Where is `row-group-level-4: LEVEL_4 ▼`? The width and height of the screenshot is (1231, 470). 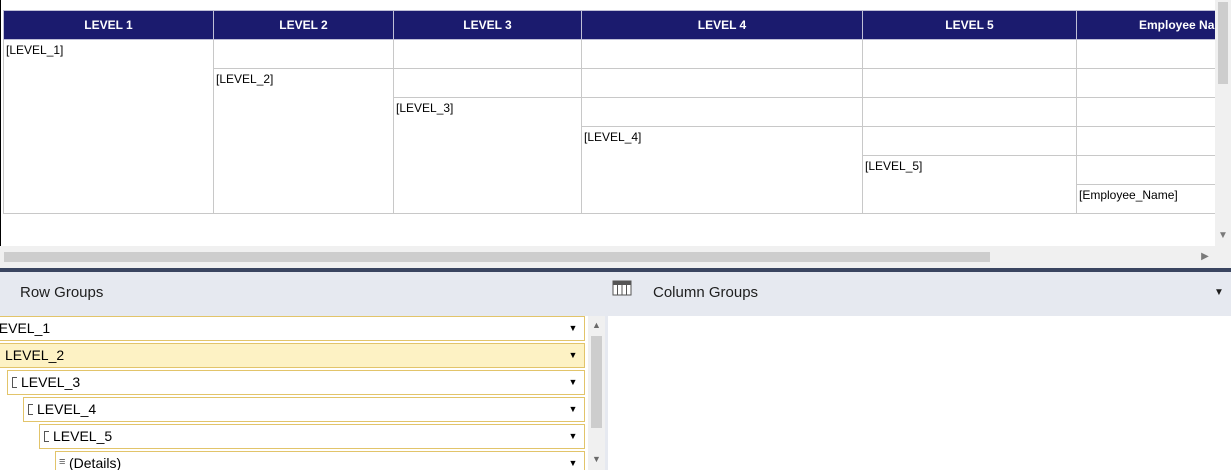 row-group-level-4: LEVEL_4 ▼ is located at coordinates (304, 409).